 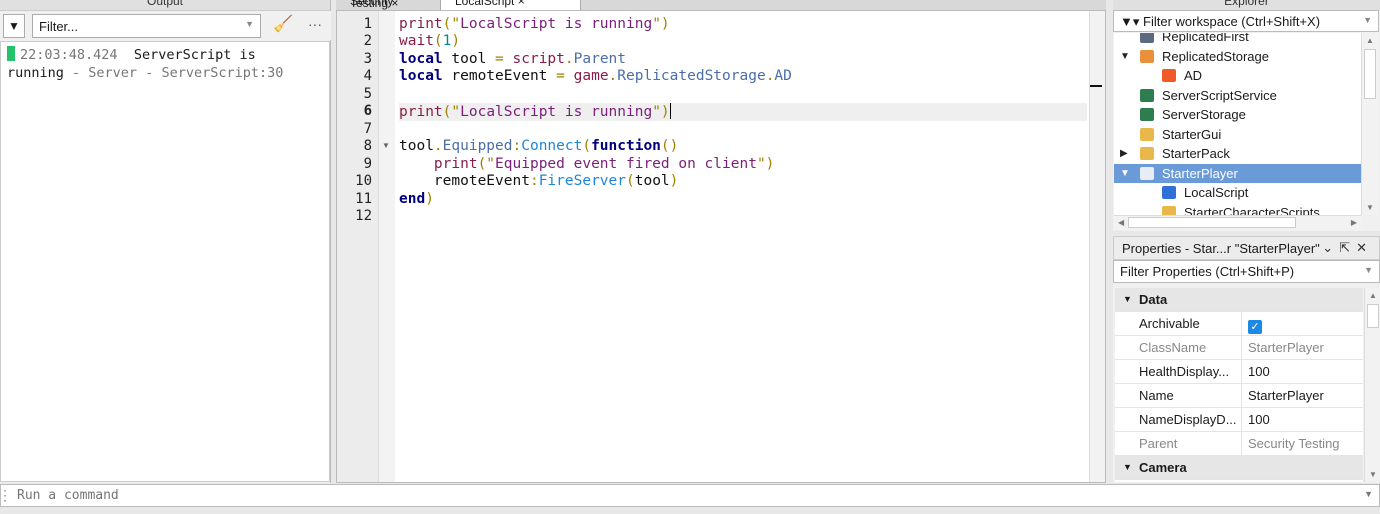 What do you see at coordinates (1347, 247) in the screenshot?
I see `undock-icon: ⇱` at bounding box center [1347, 247].